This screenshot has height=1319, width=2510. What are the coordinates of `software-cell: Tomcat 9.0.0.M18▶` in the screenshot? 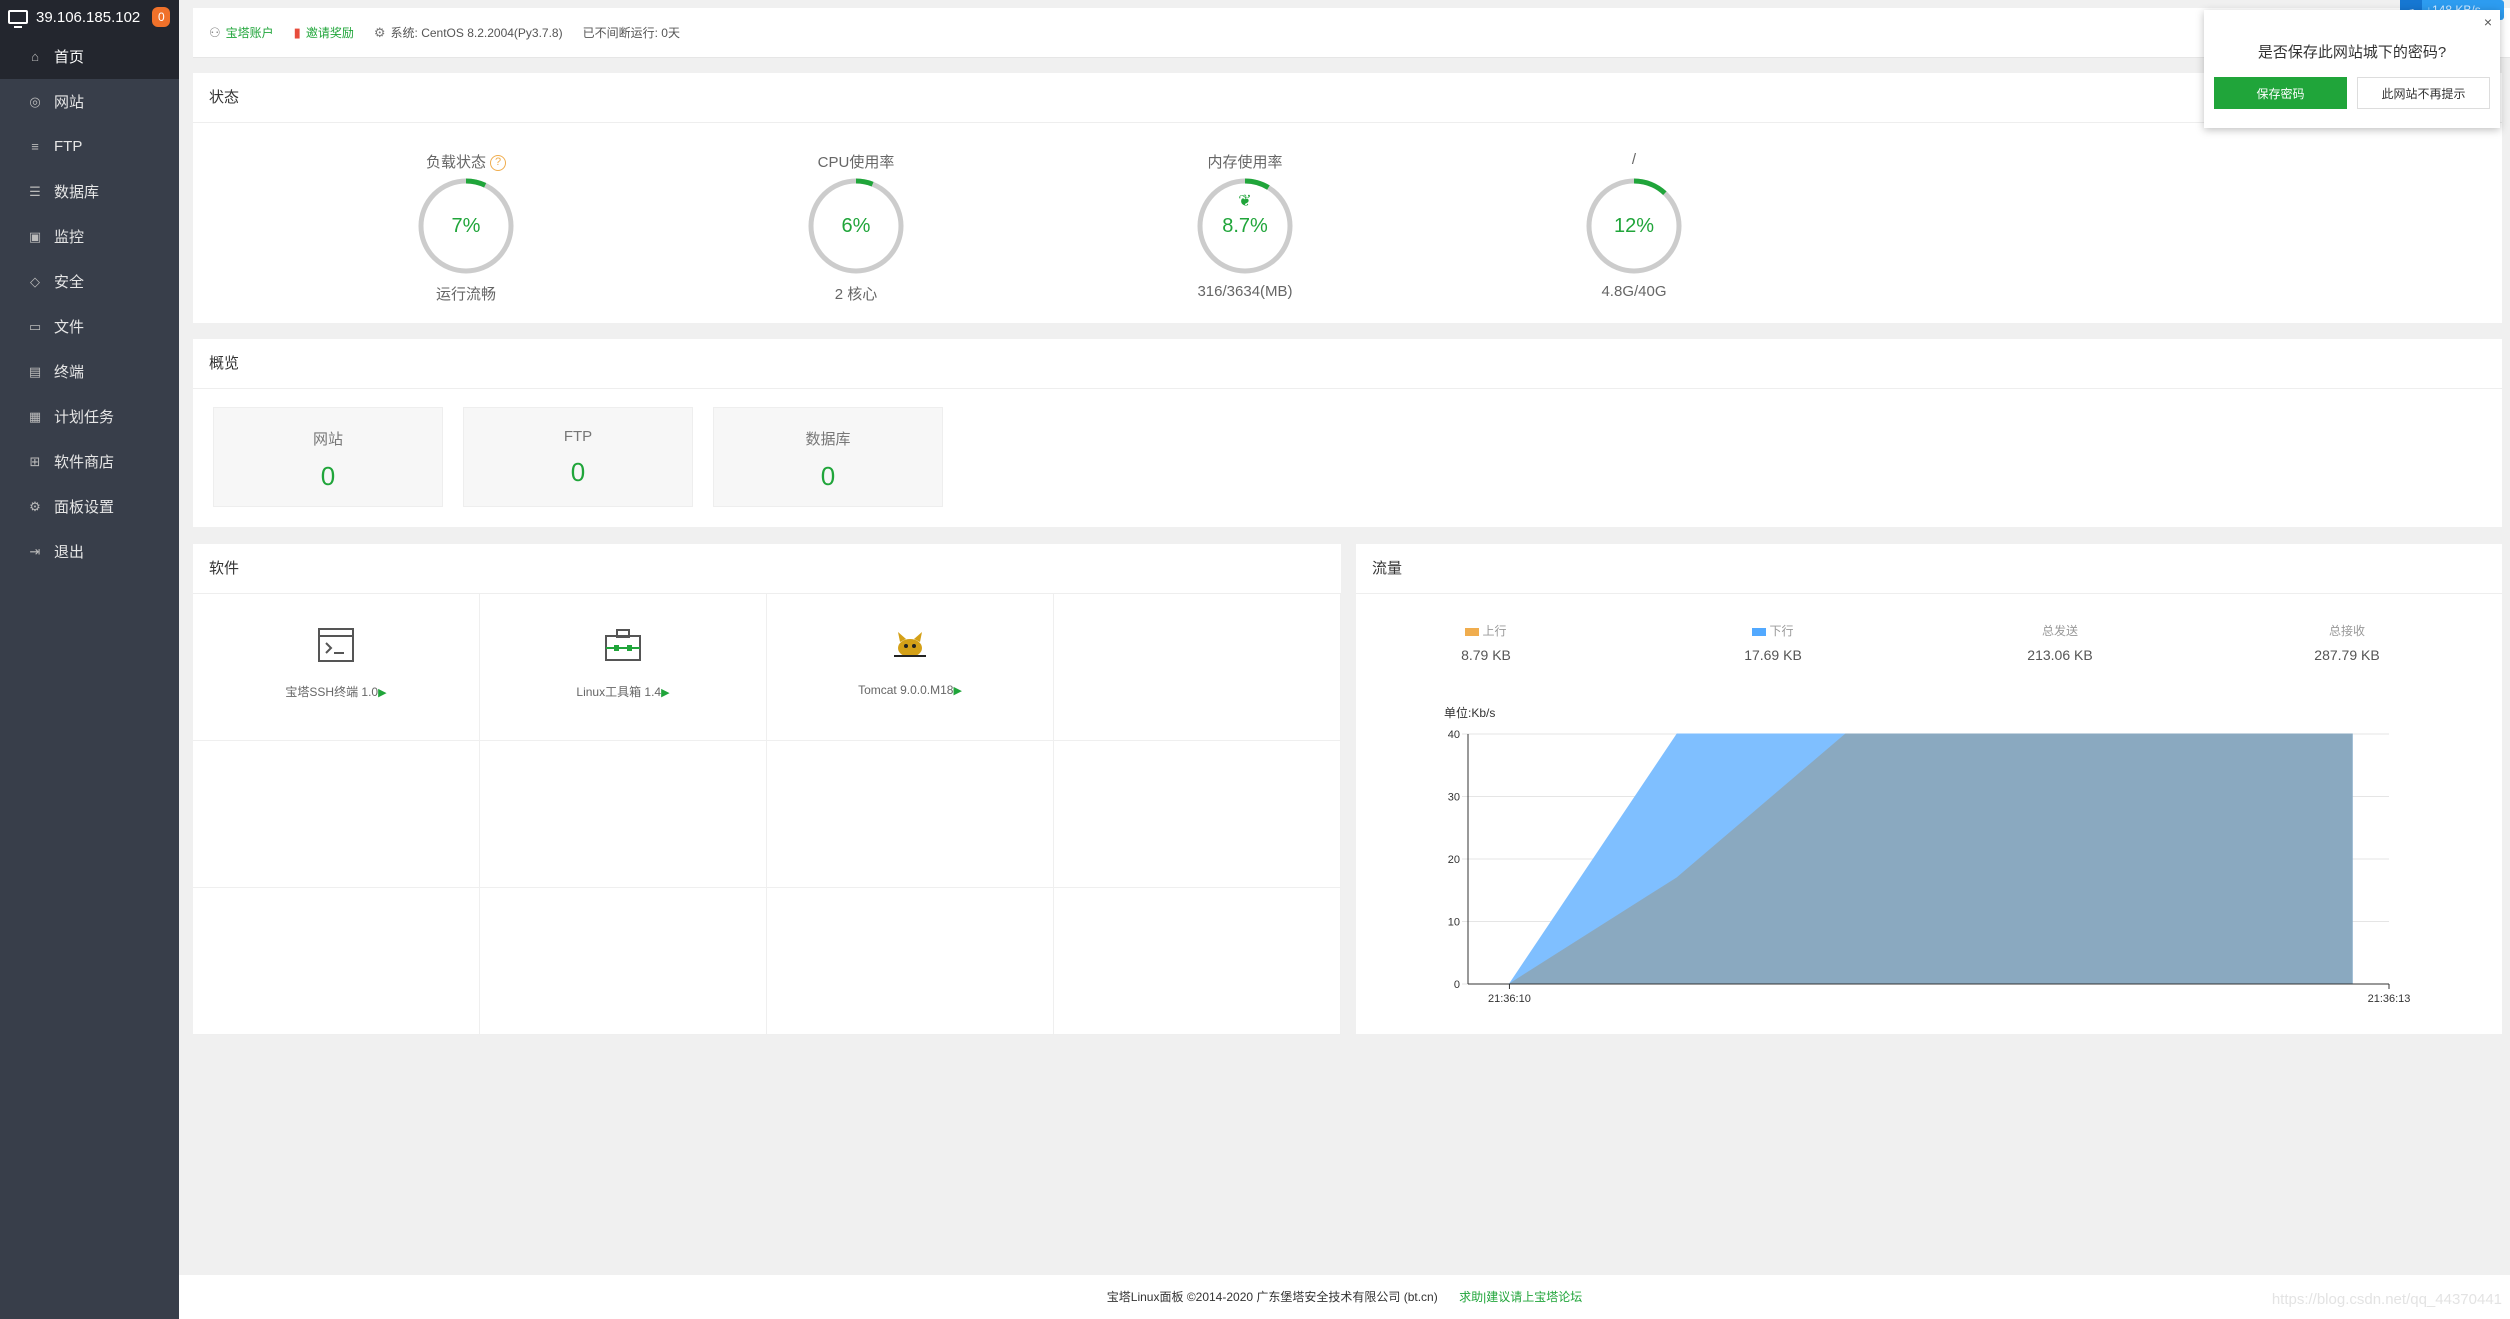 It's located at (910, 667).